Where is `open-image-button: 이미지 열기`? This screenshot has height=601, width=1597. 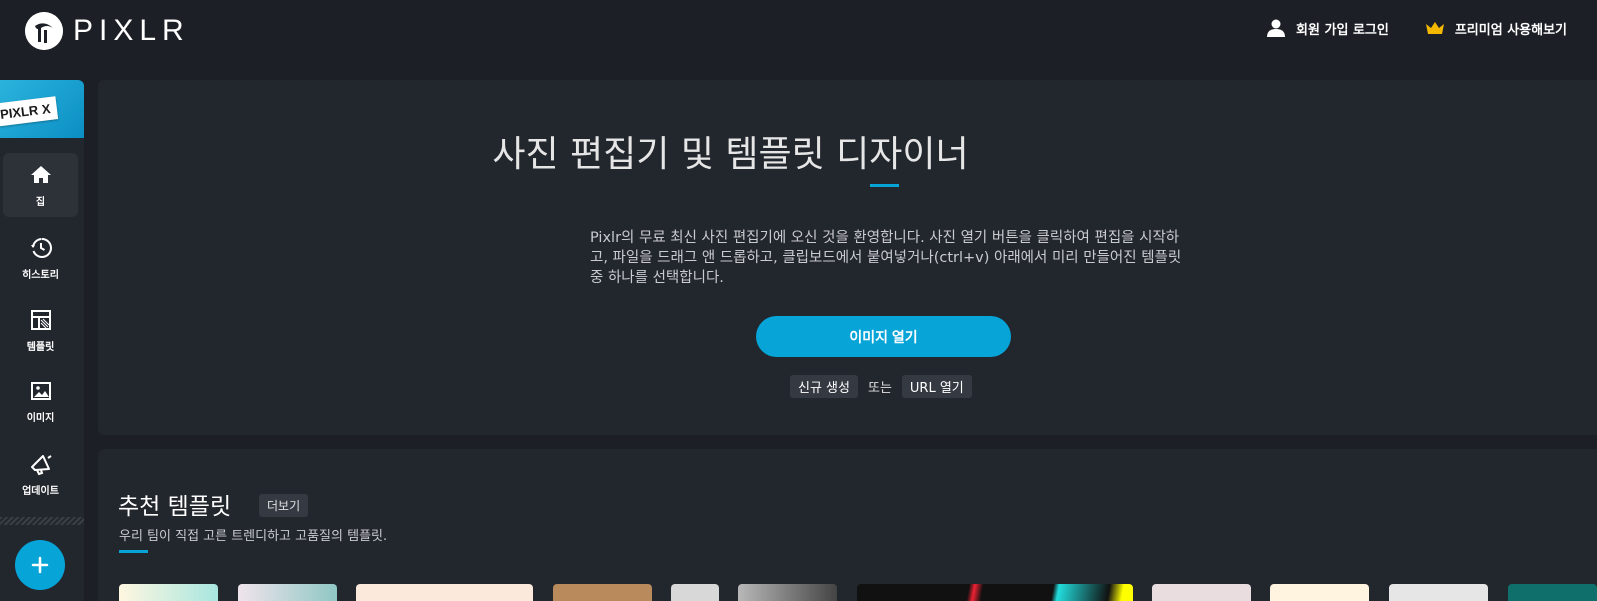 open-image-button: 이미지 열기 is located at coordinates (883, 336).